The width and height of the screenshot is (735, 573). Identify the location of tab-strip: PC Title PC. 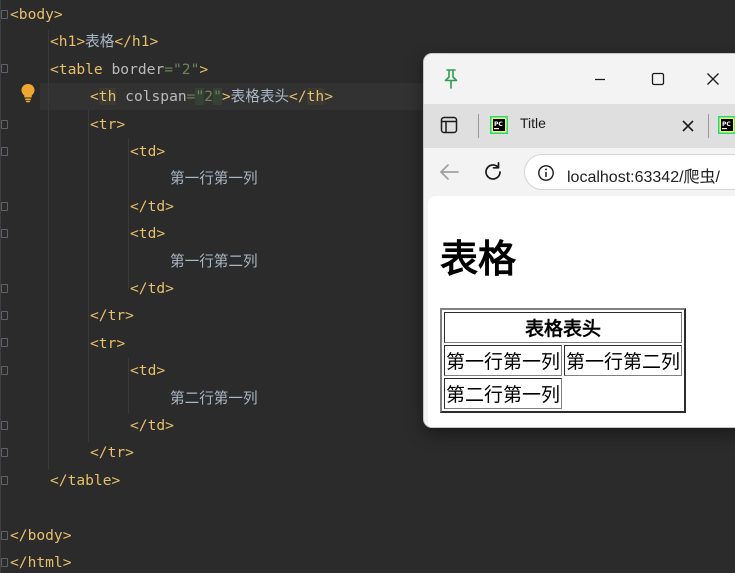
(579, 126).